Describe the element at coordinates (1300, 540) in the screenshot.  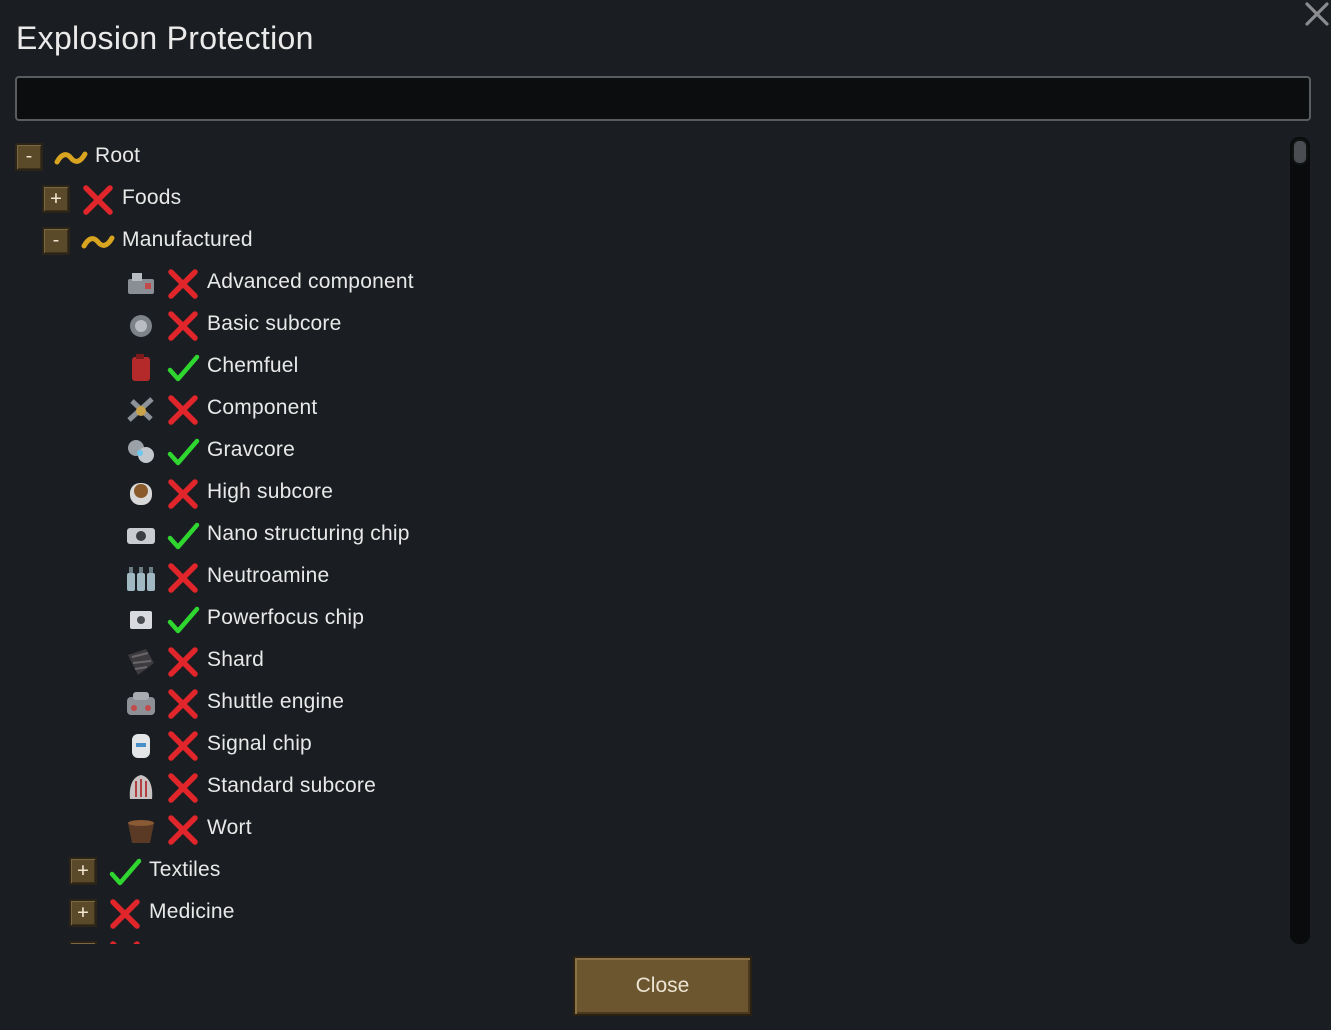
I see `scrollbar-track` at that location.